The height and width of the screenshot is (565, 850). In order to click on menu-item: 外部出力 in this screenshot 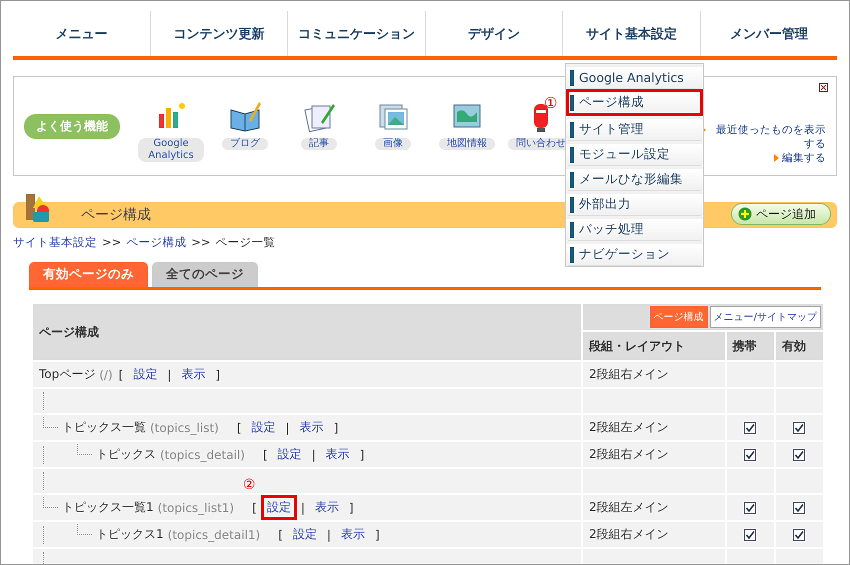, I will do `click(634, 203)`.